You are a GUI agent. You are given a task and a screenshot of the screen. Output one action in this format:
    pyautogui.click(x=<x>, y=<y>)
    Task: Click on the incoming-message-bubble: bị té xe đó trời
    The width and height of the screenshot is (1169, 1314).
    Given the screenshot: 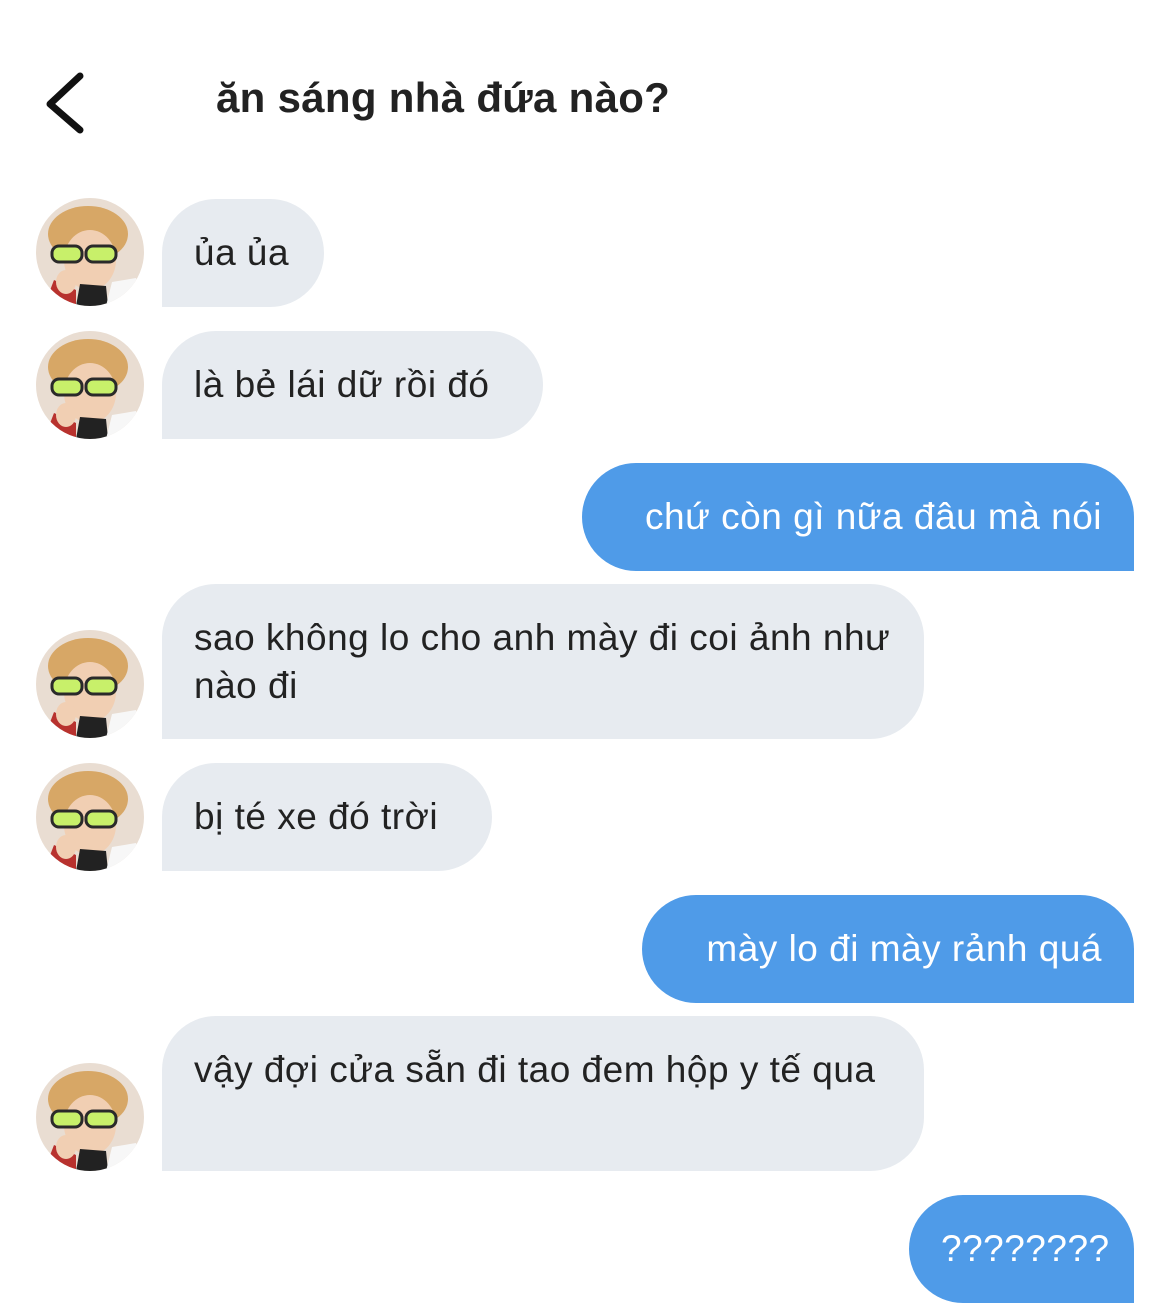 What is the action you would take?
    pyautogui.click(x=327, y=817)
    